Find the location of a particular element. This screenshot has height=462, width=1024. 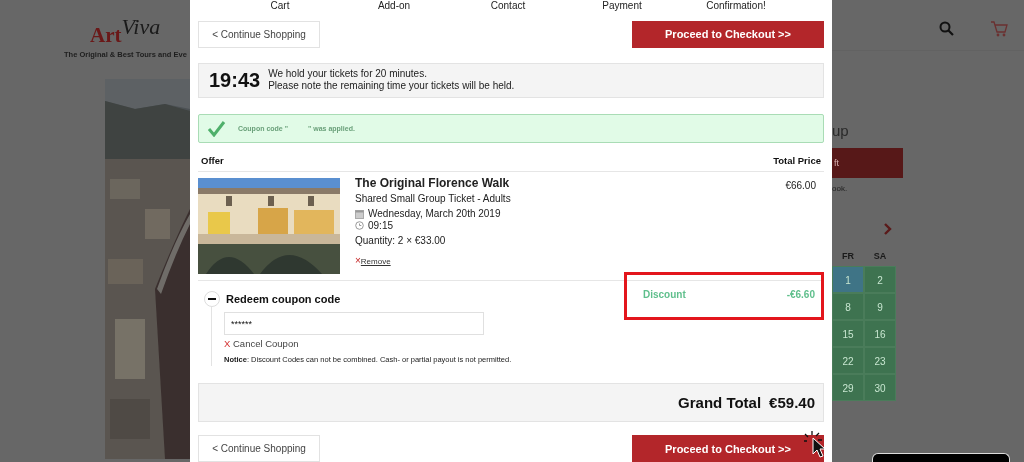

quantity-text: Quantity: 2 × €33.00 is located at coordinates (401, 241).